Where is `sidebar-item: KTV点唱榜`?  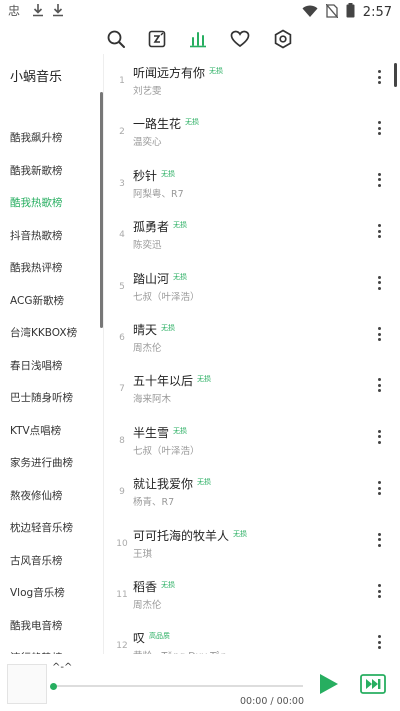
sidebar-item: KTV点唱榜 is located at coordinates (35, 430).